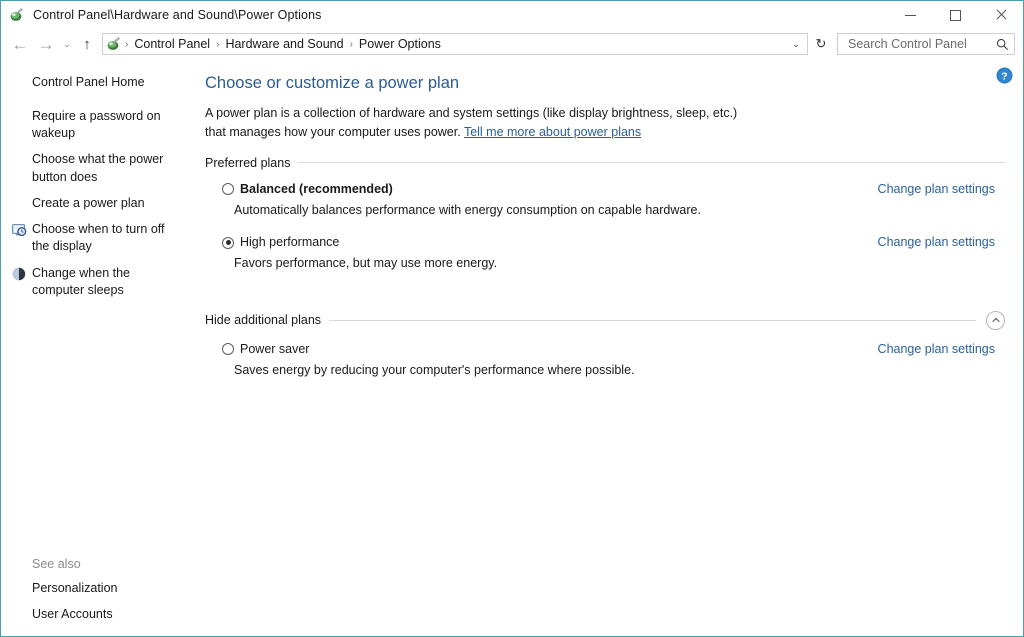  Describe the element at coordinates (552, 132) in the screenshot. I see `tell-me-more-link: Tell me more about power plans` at that location.